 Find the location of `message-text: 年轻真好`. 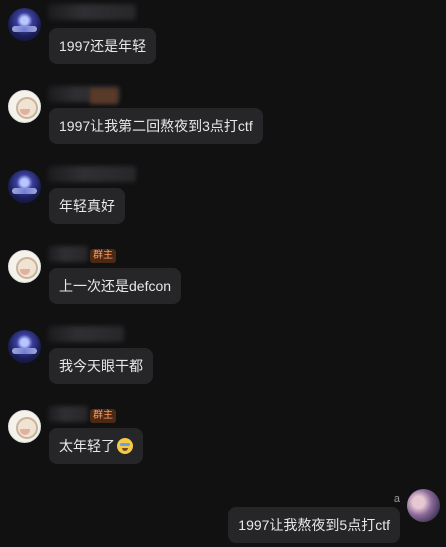

message-text: 年轻真好 is located at coordinates (87, 206).